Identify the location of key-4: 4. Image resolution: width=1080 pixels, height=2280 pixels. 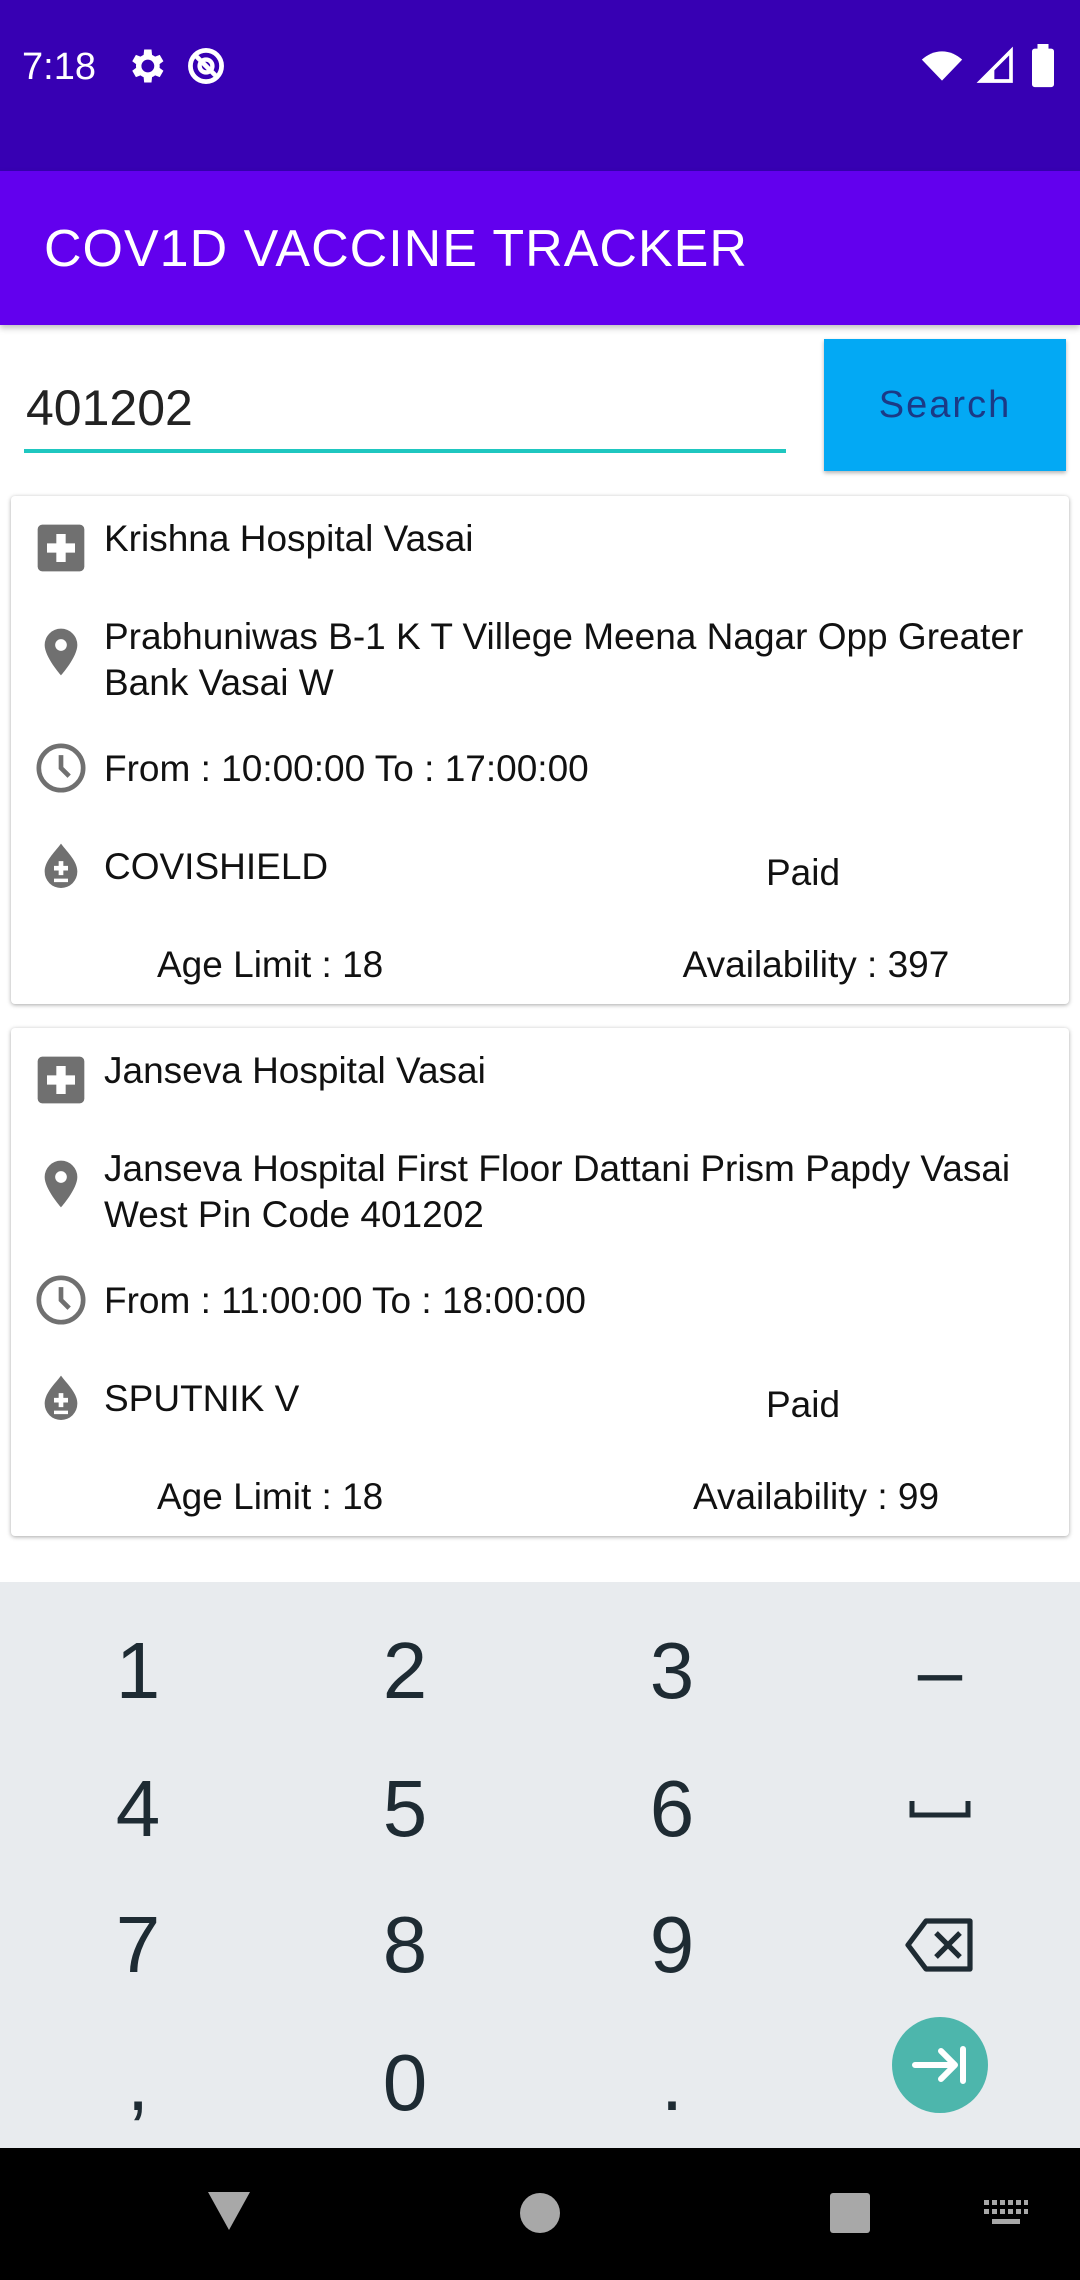
(138, 1809).